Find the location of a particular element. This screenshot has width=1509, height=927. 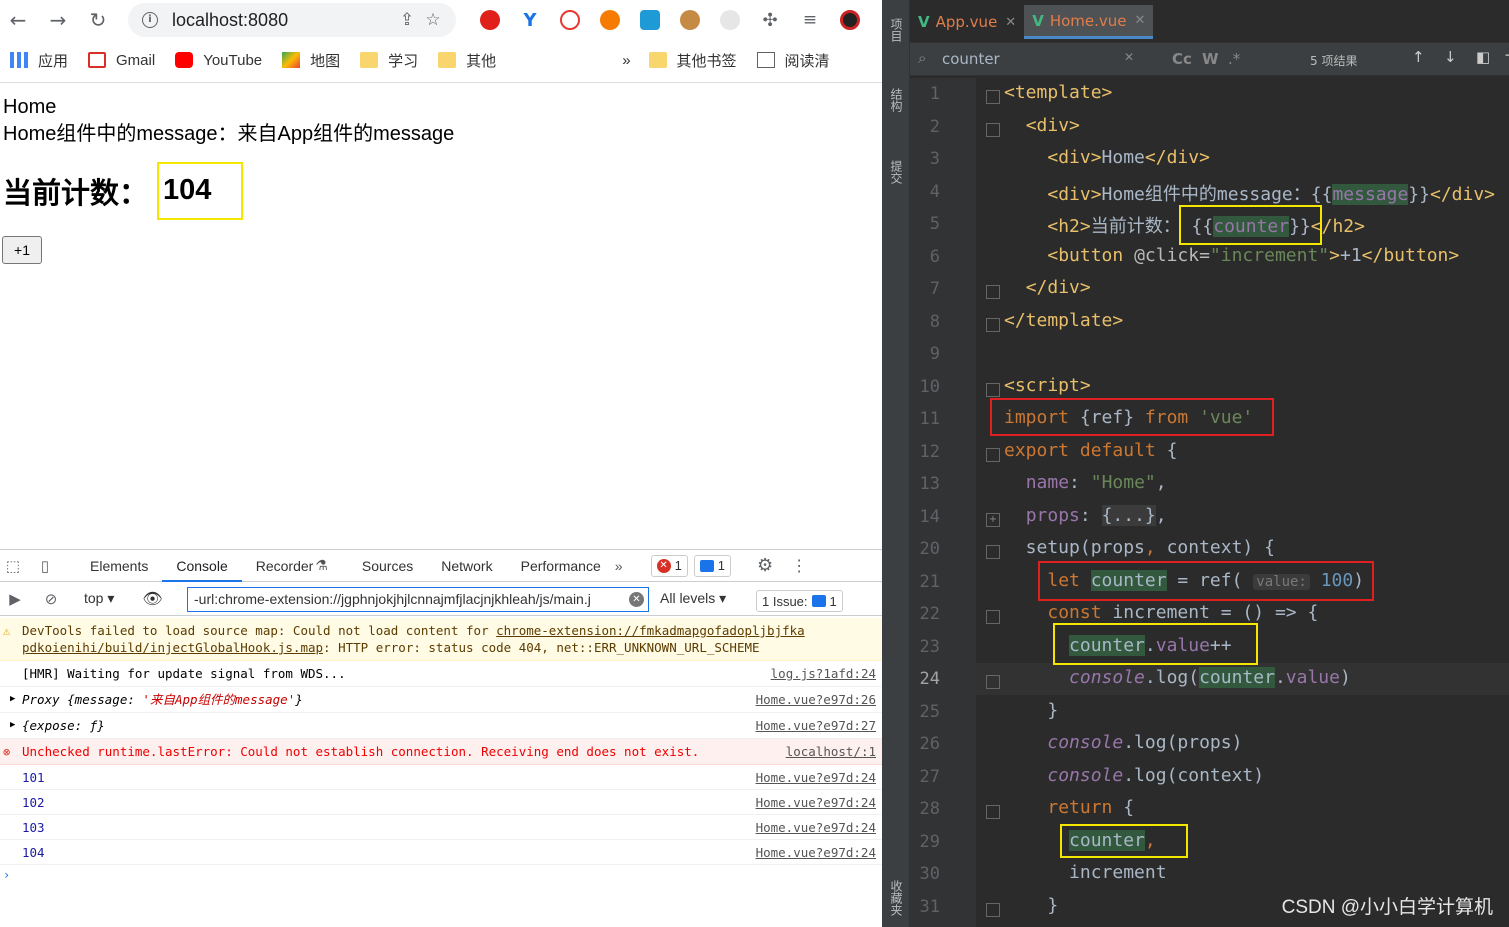

tab-elements: Elements is located at coordinates (119, 566).